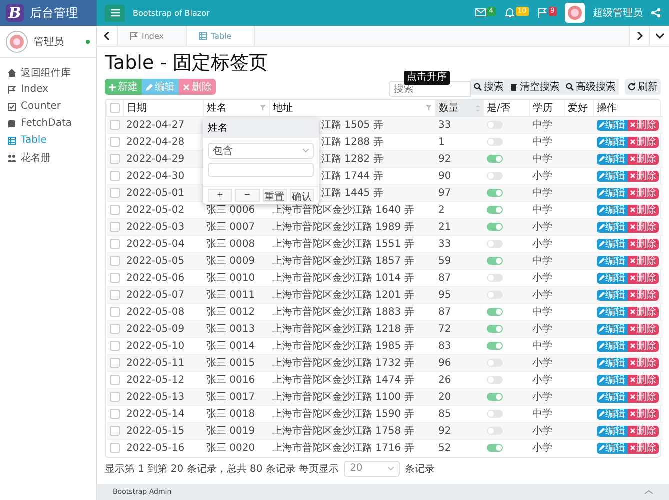 This screenshot has width=669, height=500. I want to click on refresh-button: 刷新, so click(643, 87).